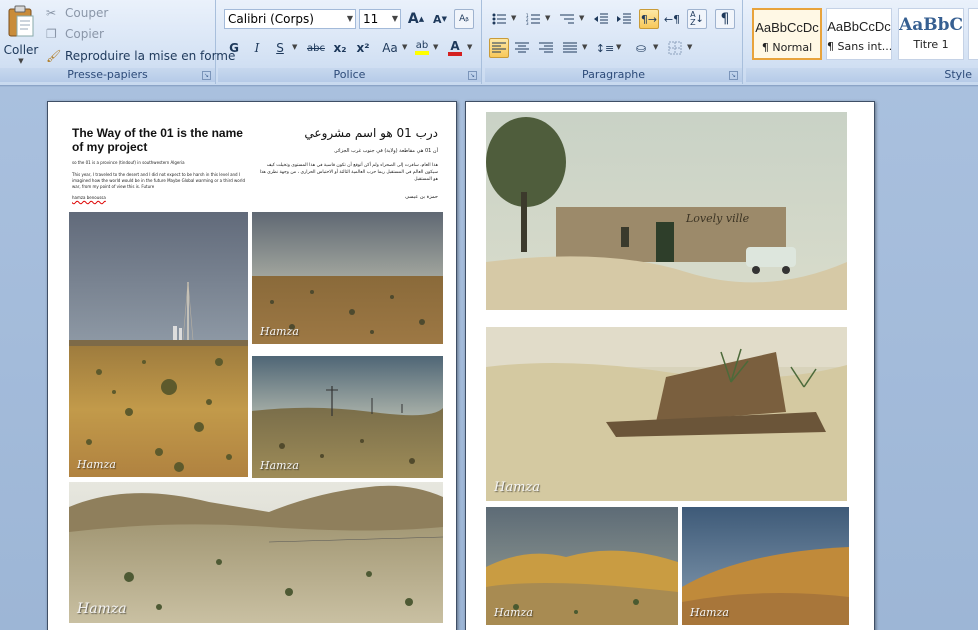  What do you see at coordinates (316, 48) in the screenshot?
I see `strikethrough-button: abc` at bounding box center [316, 48].